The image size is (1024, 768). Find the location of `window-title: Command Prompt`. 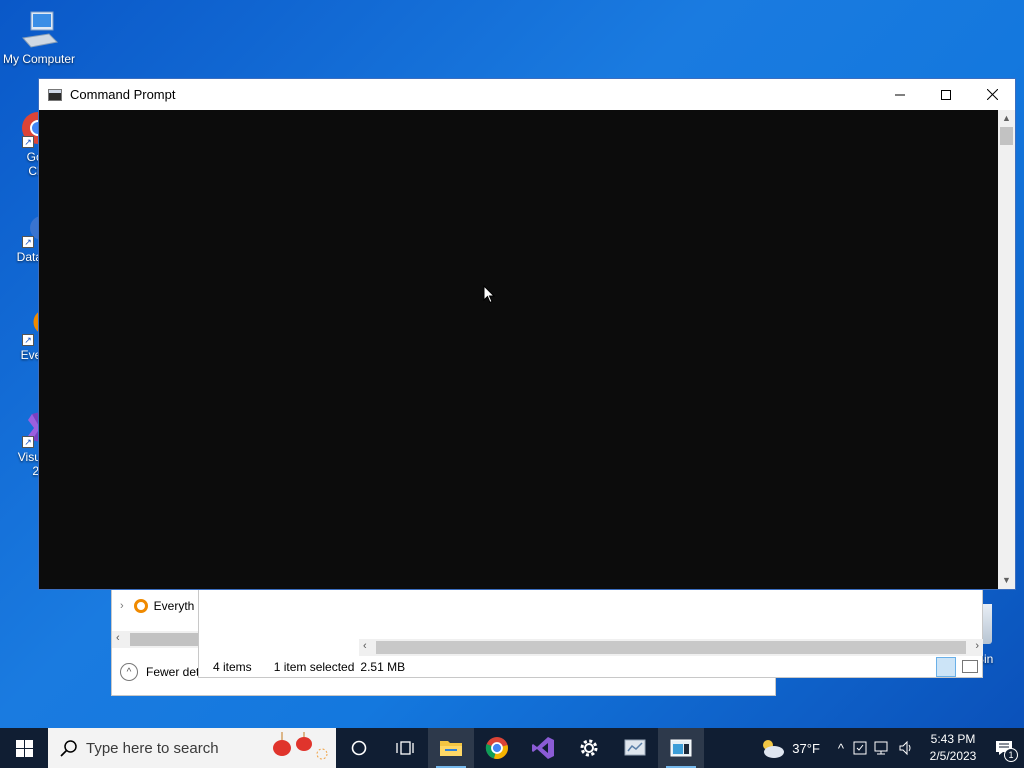

window-title: Command Prompt is located at coordinates (123, 94).